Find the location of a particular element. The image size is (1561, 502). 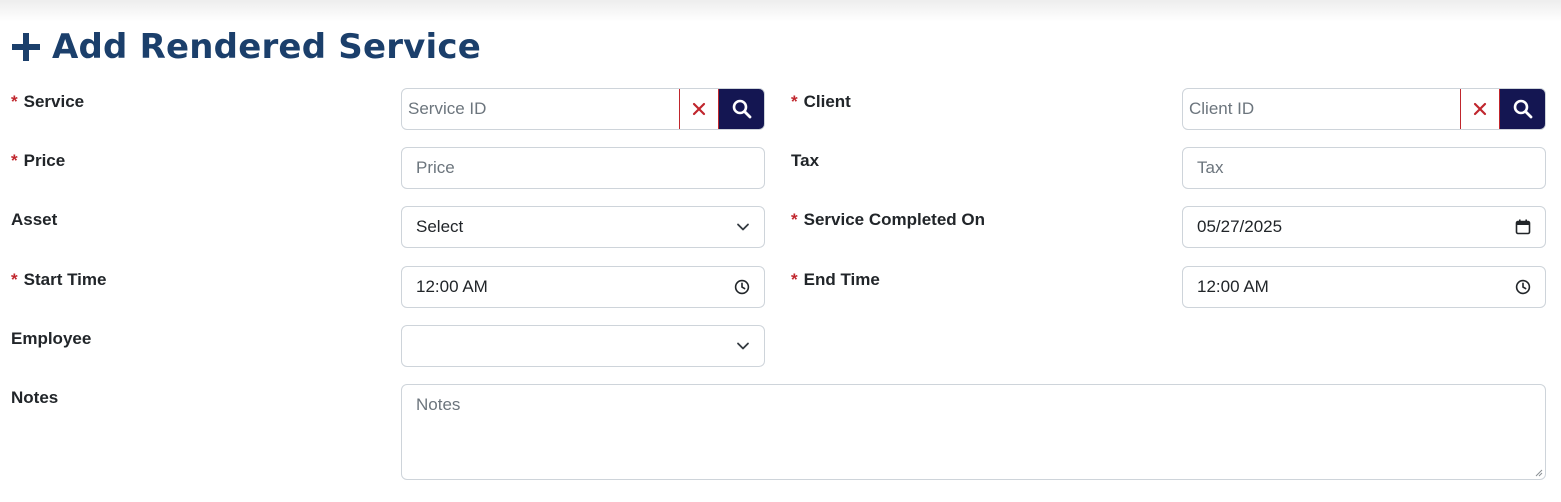

employee-label: Employee is located at coordinates (51, 338).